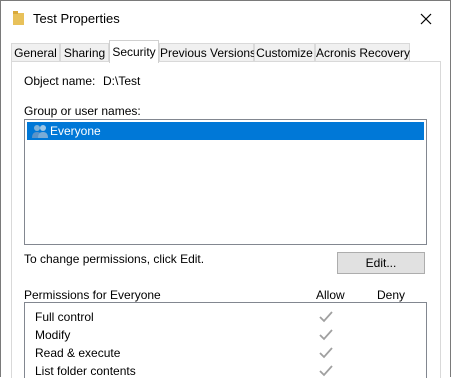 Image resolution: width=451 pixels, height=382 pixels. What do you see at coordinates (35, 52) in the screenshot?
I see `tab-general: General` at bounding box center [35, 52].